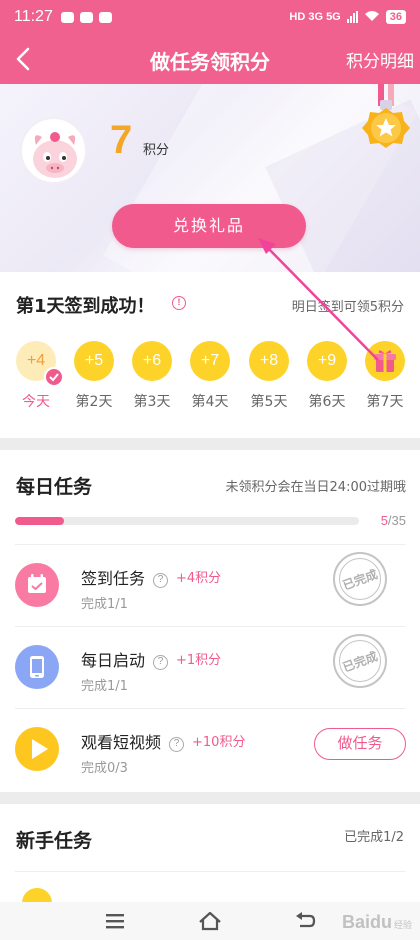  What do you see at coordinates (315, 17) in the screenshot?
I see `network-label: HD 3G 5G` at bounding box center [315, 17].